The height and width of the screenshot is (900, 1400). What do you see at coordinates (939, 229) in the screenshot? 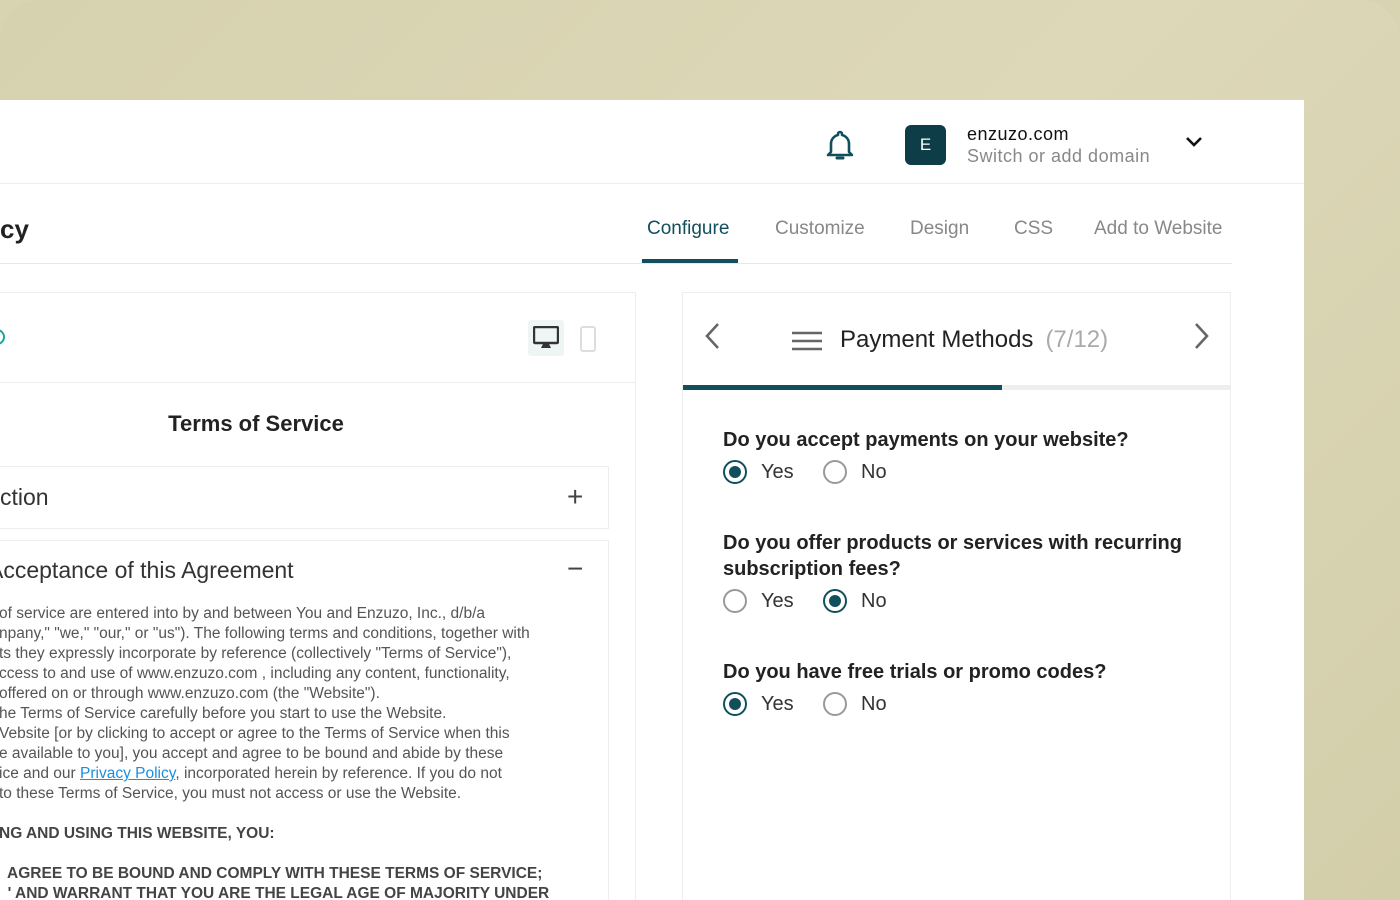
I see `tab-design: Design` at bounding box center [939, 229].